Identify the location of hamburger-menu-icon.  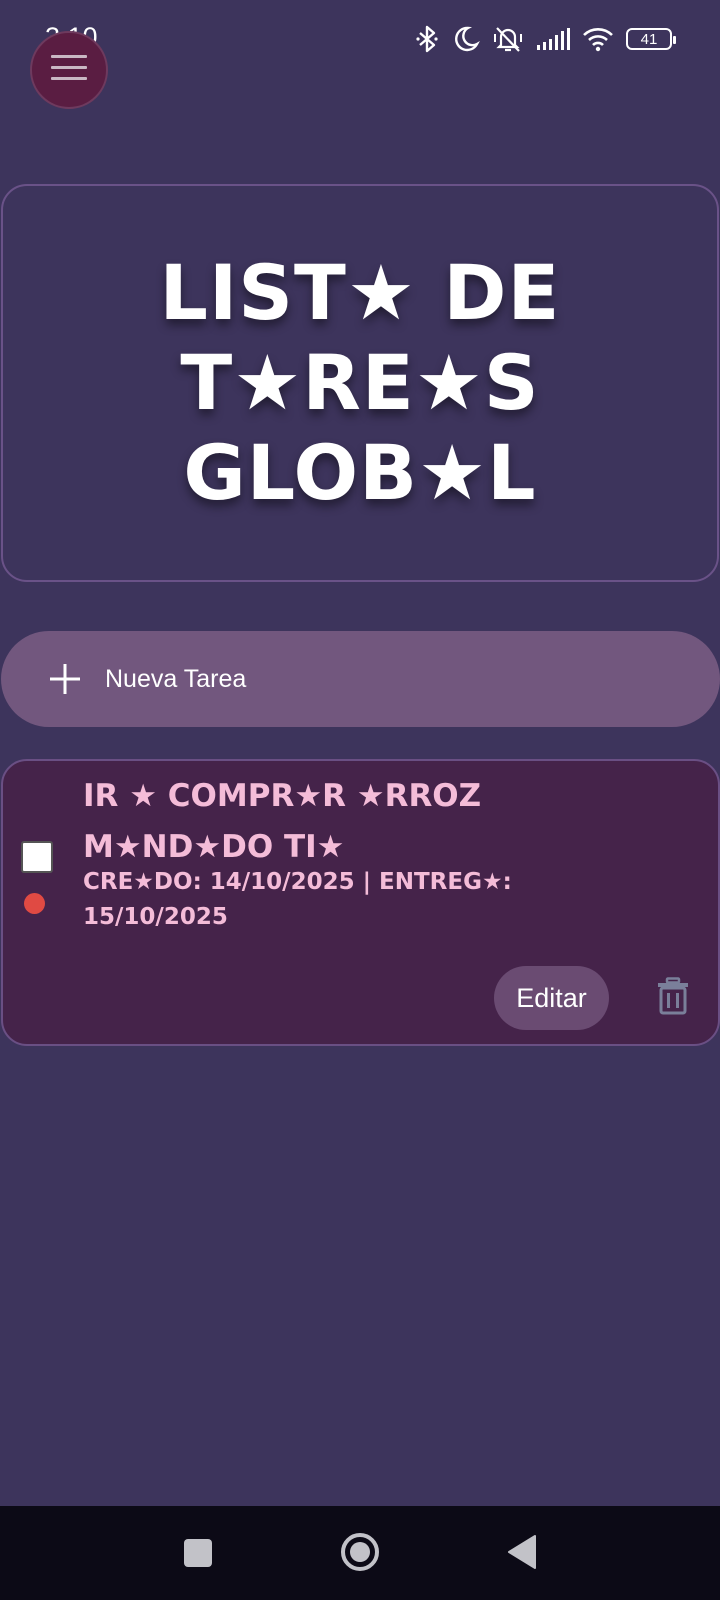
(69, 70).